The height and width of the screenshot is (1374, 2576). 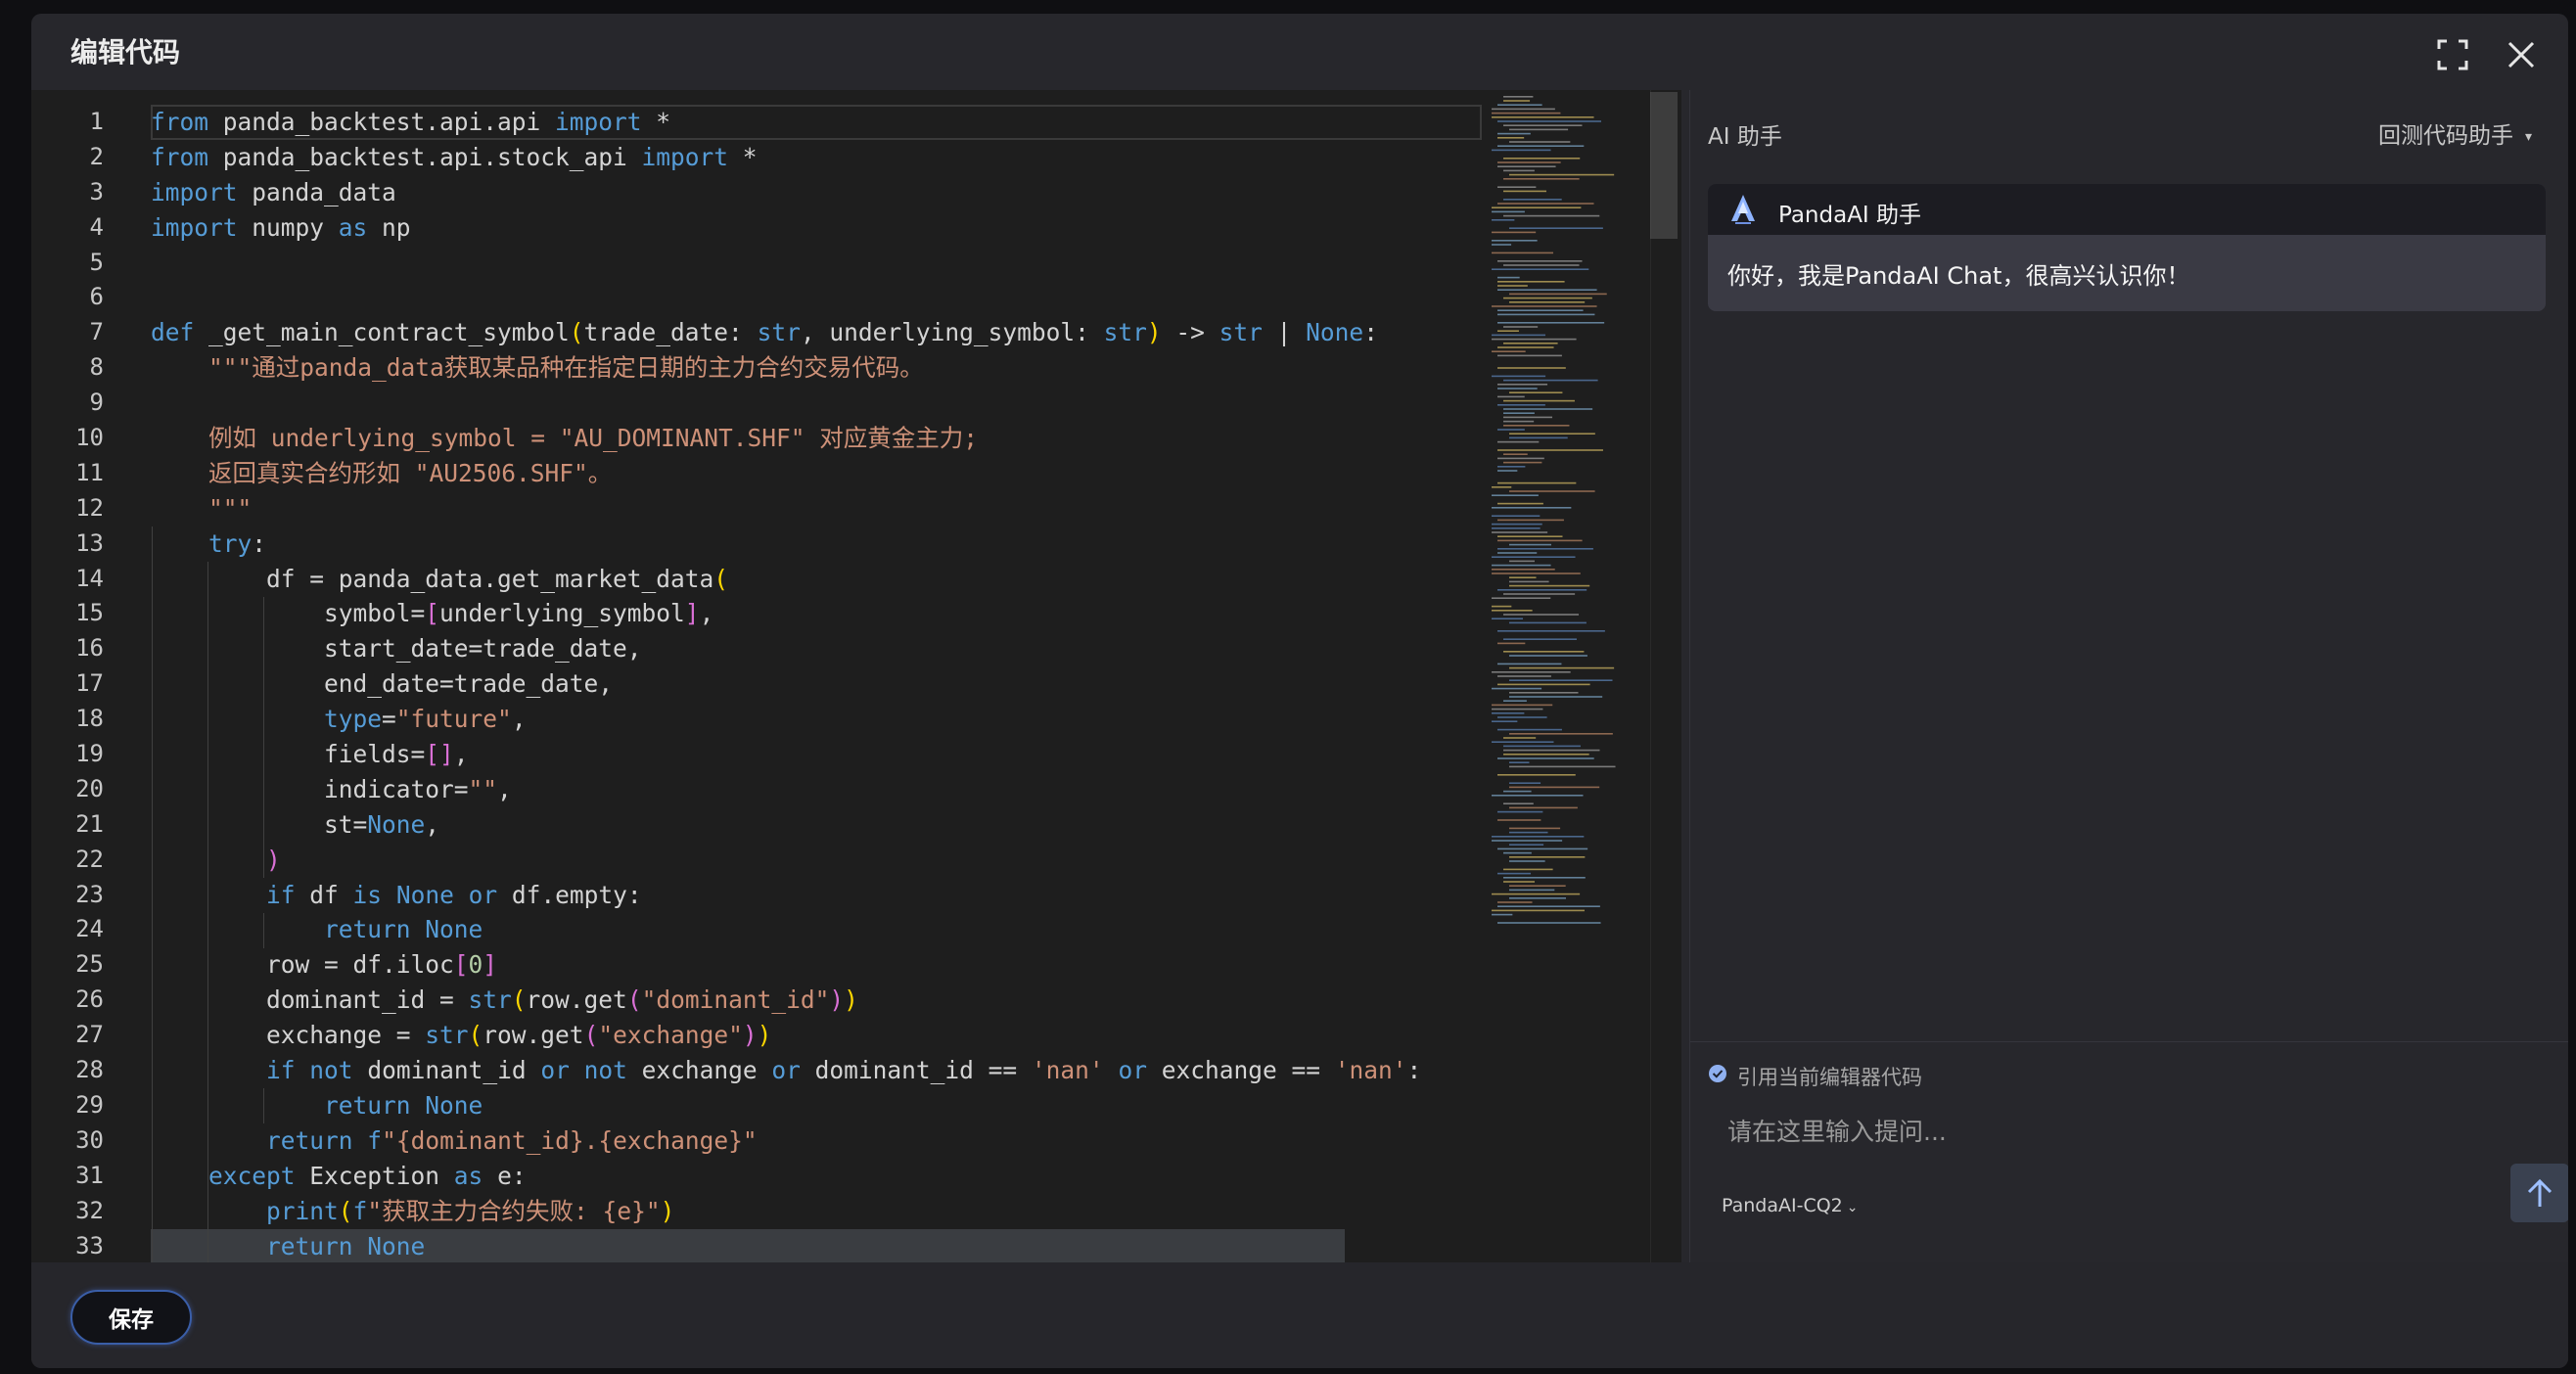 I want to click on editor-scrollbar-thumb, so click(x=1664, y=165).